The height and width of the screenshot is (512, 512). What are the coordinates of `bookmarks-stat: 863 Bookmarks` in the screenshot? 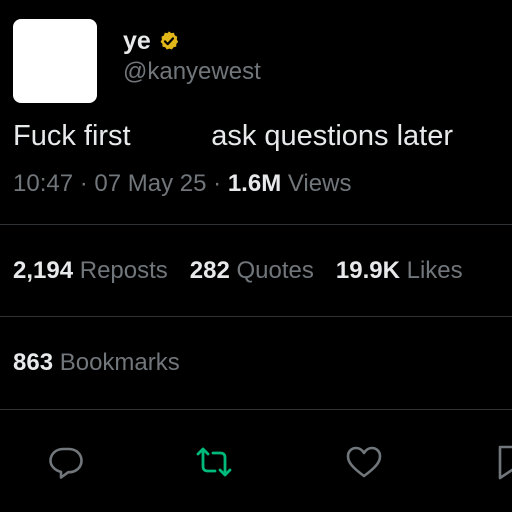 It's located at (107, 363).